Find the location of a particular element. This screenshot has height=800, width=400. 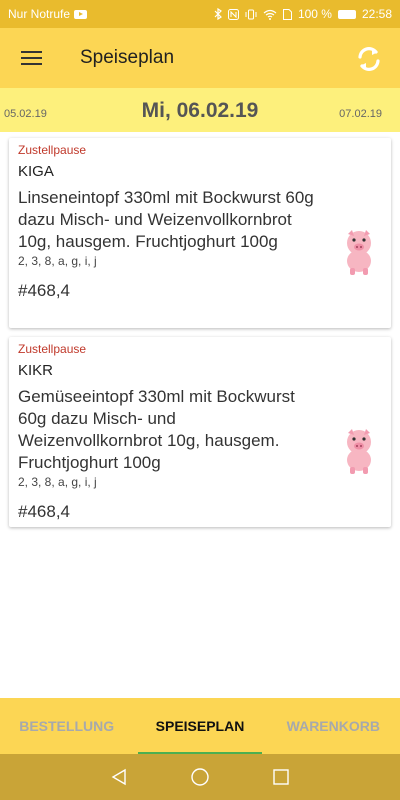

sync-icon is located at coordinates (369, 59).